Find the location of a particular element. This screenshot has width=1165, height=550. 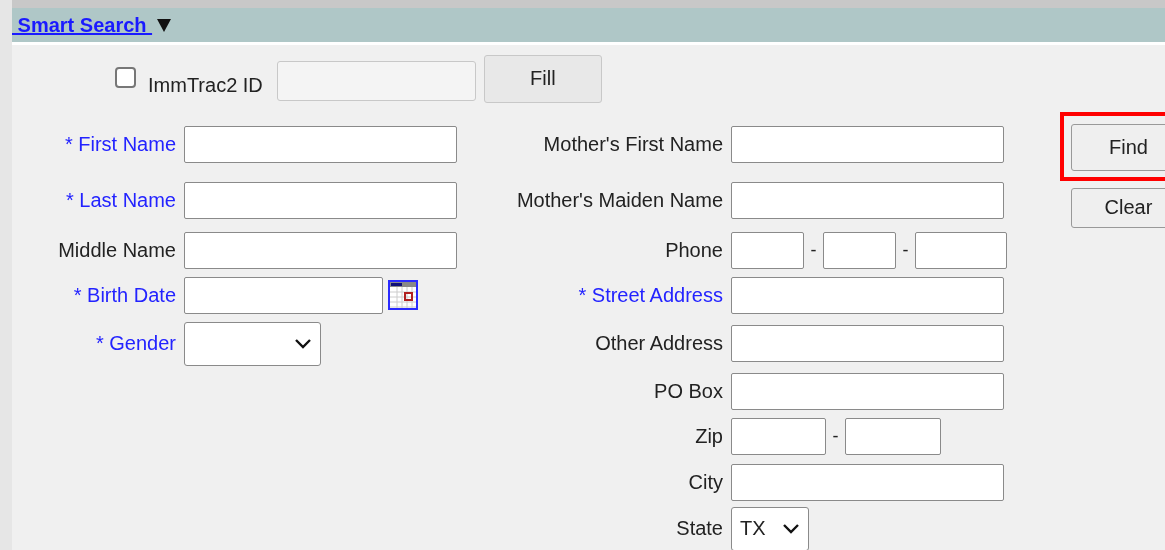

checkbox is located at coordinates (125, 77).